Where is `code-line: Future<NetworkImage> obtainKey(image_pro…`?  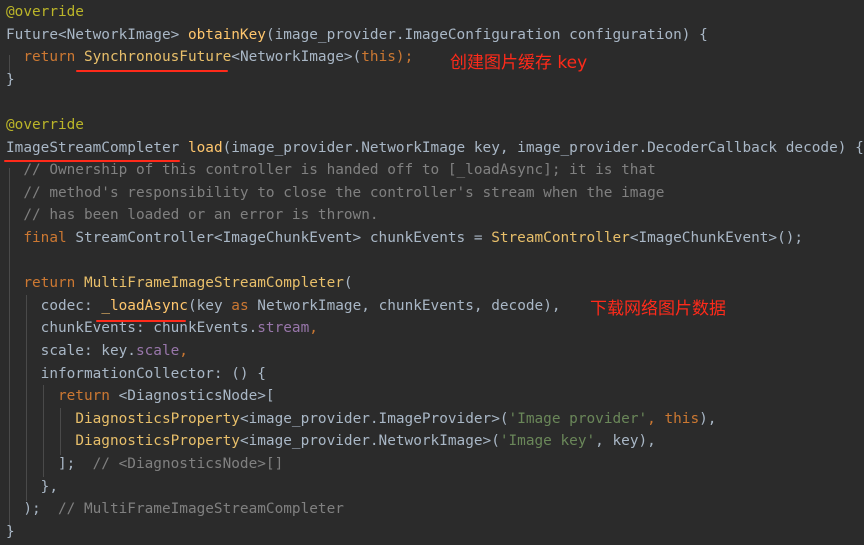
code-line: Future<NetworkImage> obtainKey(image_pro… is located at coordinates (357, 35).